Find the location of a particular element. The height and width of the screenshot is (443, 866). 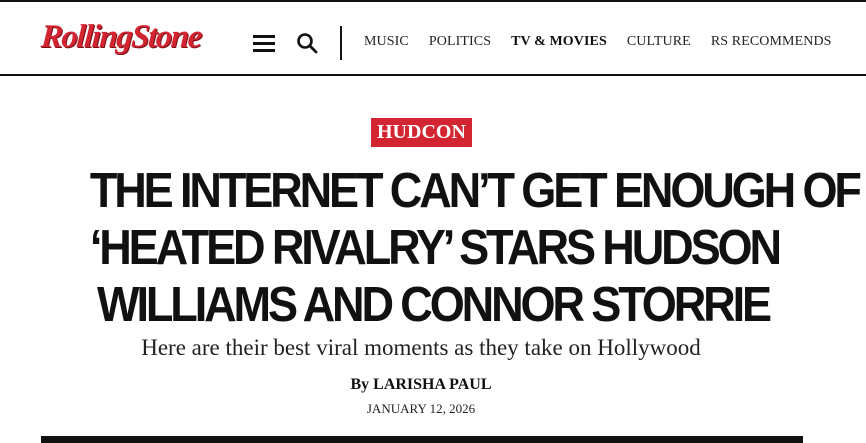

nav-item-music: MUSIC is located at coordinates (386, 42).